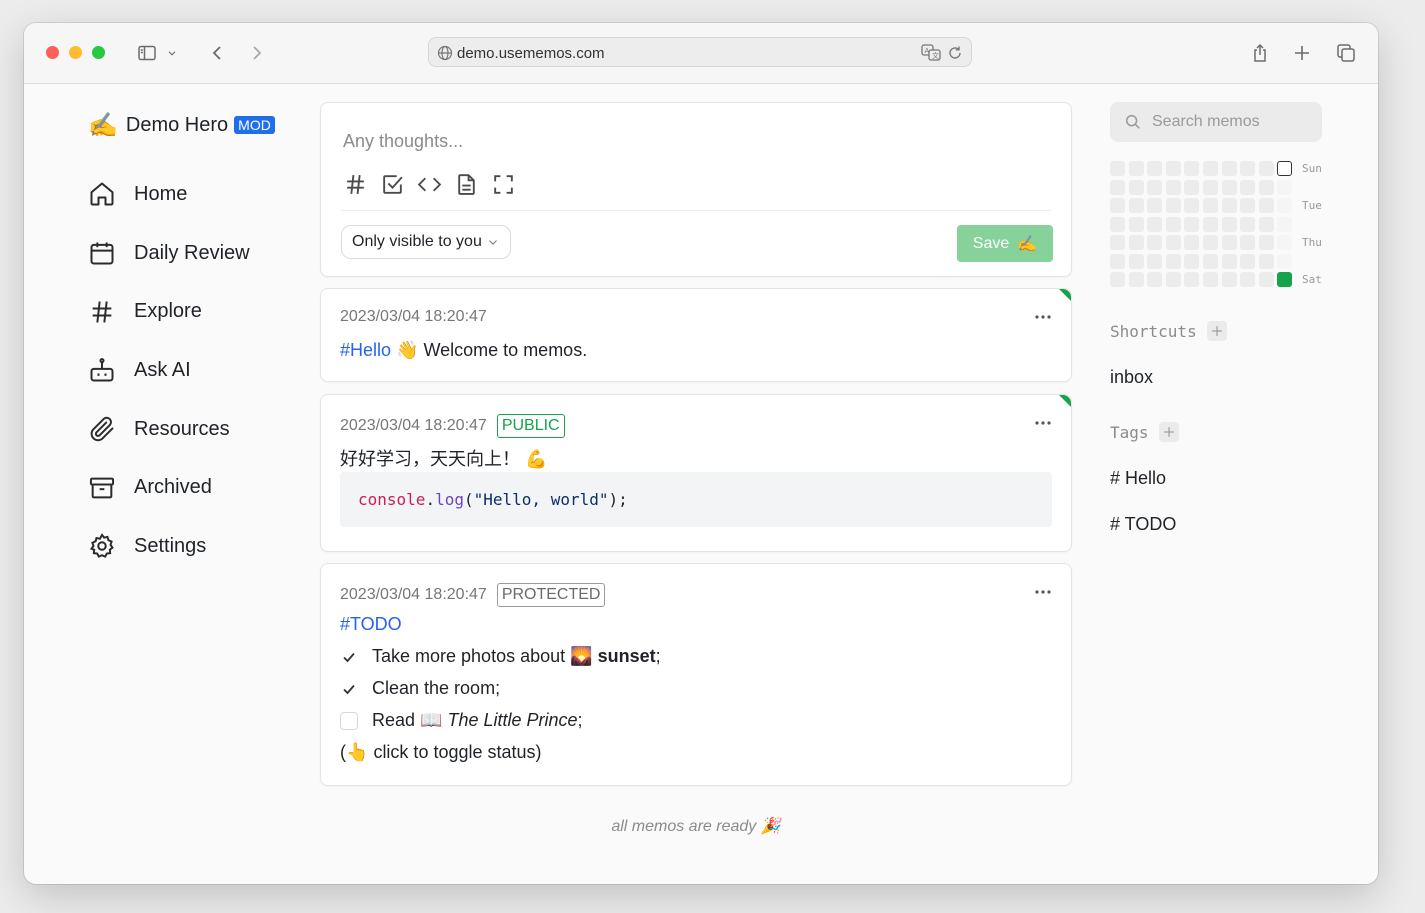 The width and height of the screenshot is (1425, 913). What do you see at coordinates (98, 52) in the screenshot?
I see `zoom-window-button` at bounding box center [98, 52].